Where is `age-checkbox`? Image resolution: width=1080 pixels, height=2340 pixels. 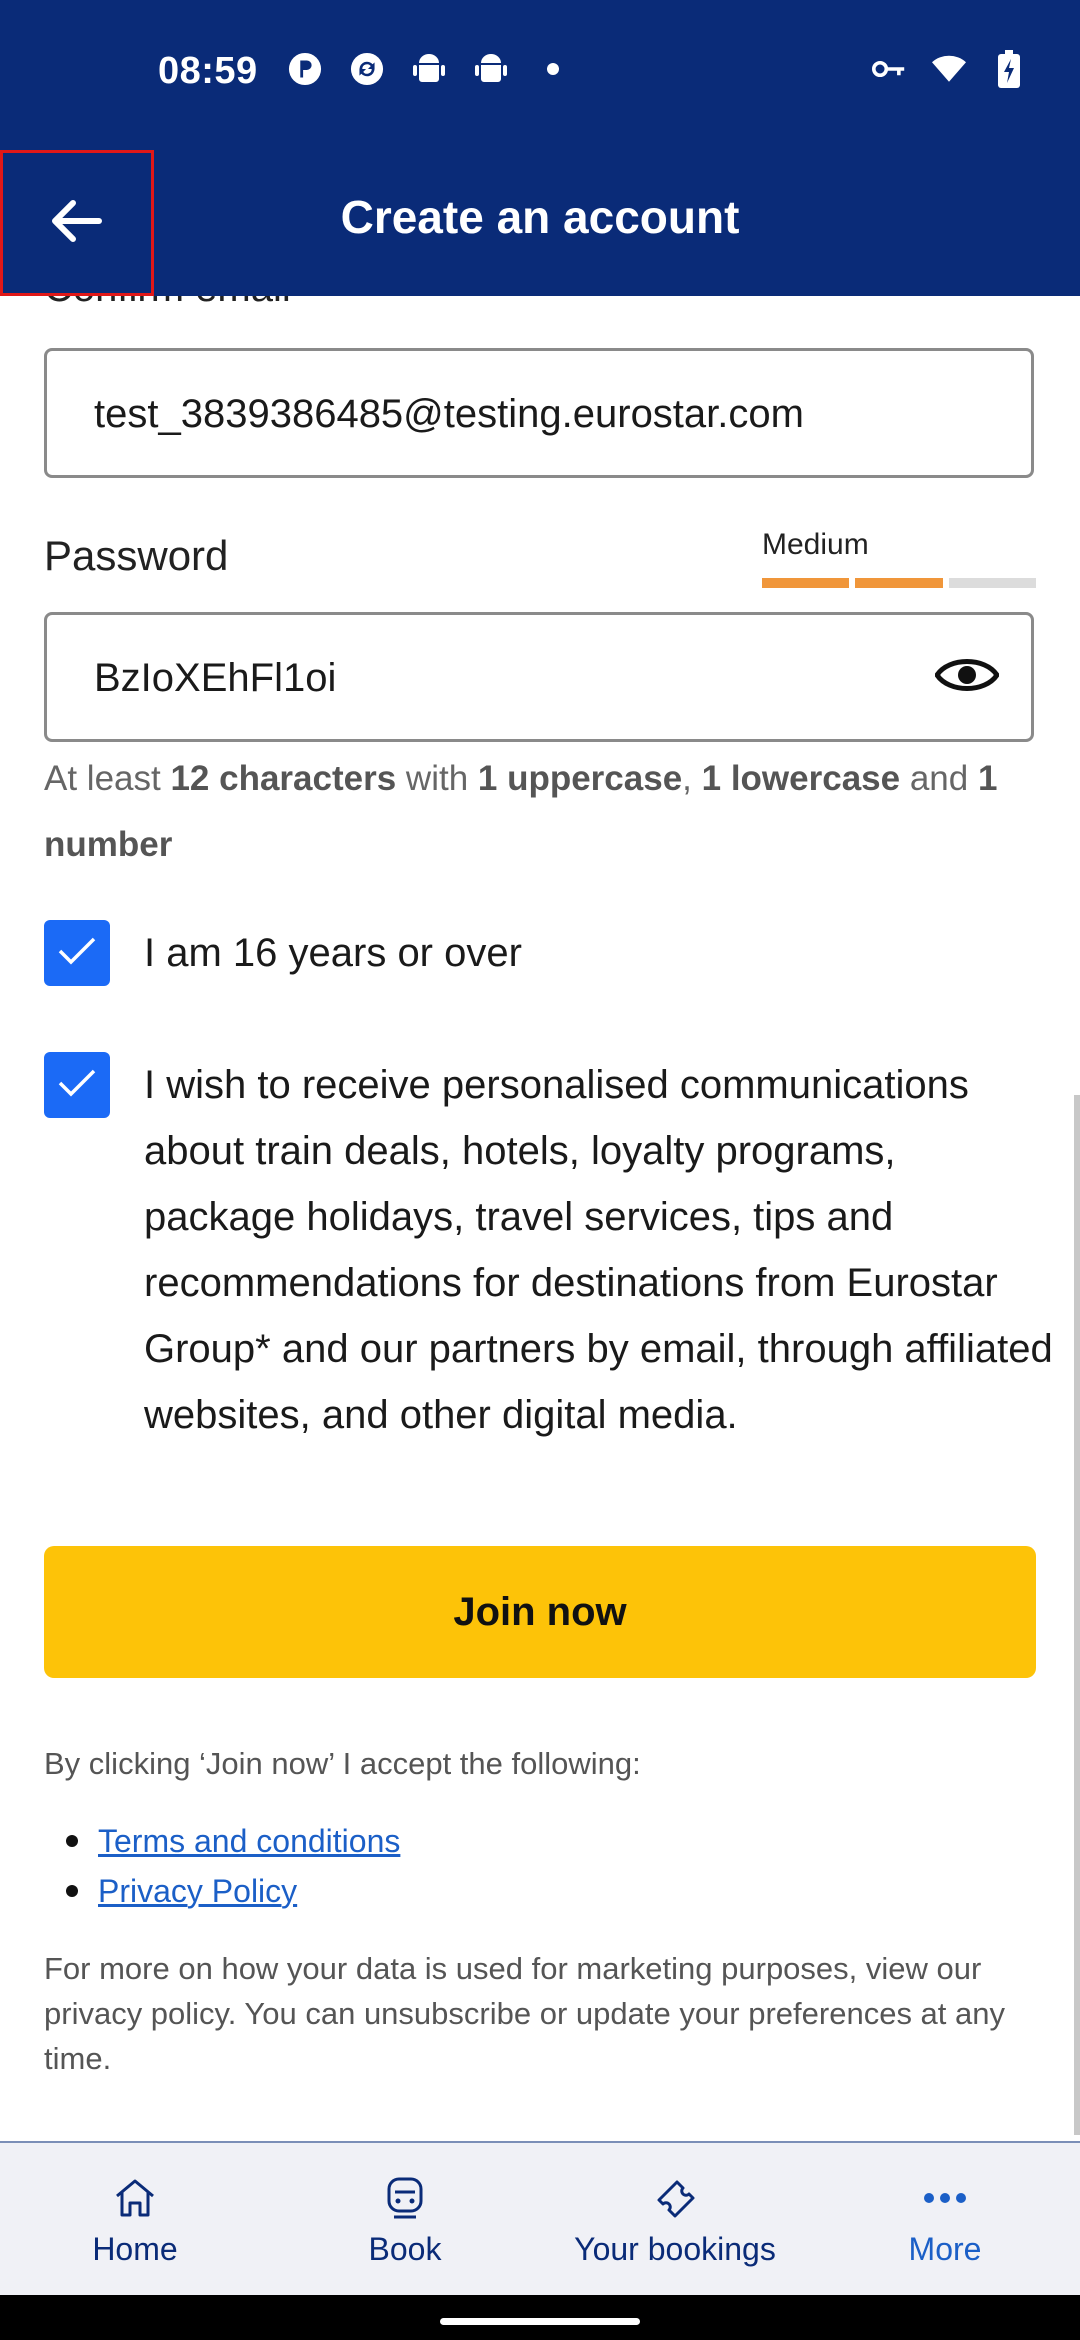
age-checkbox is located at coordinates (77, 953).